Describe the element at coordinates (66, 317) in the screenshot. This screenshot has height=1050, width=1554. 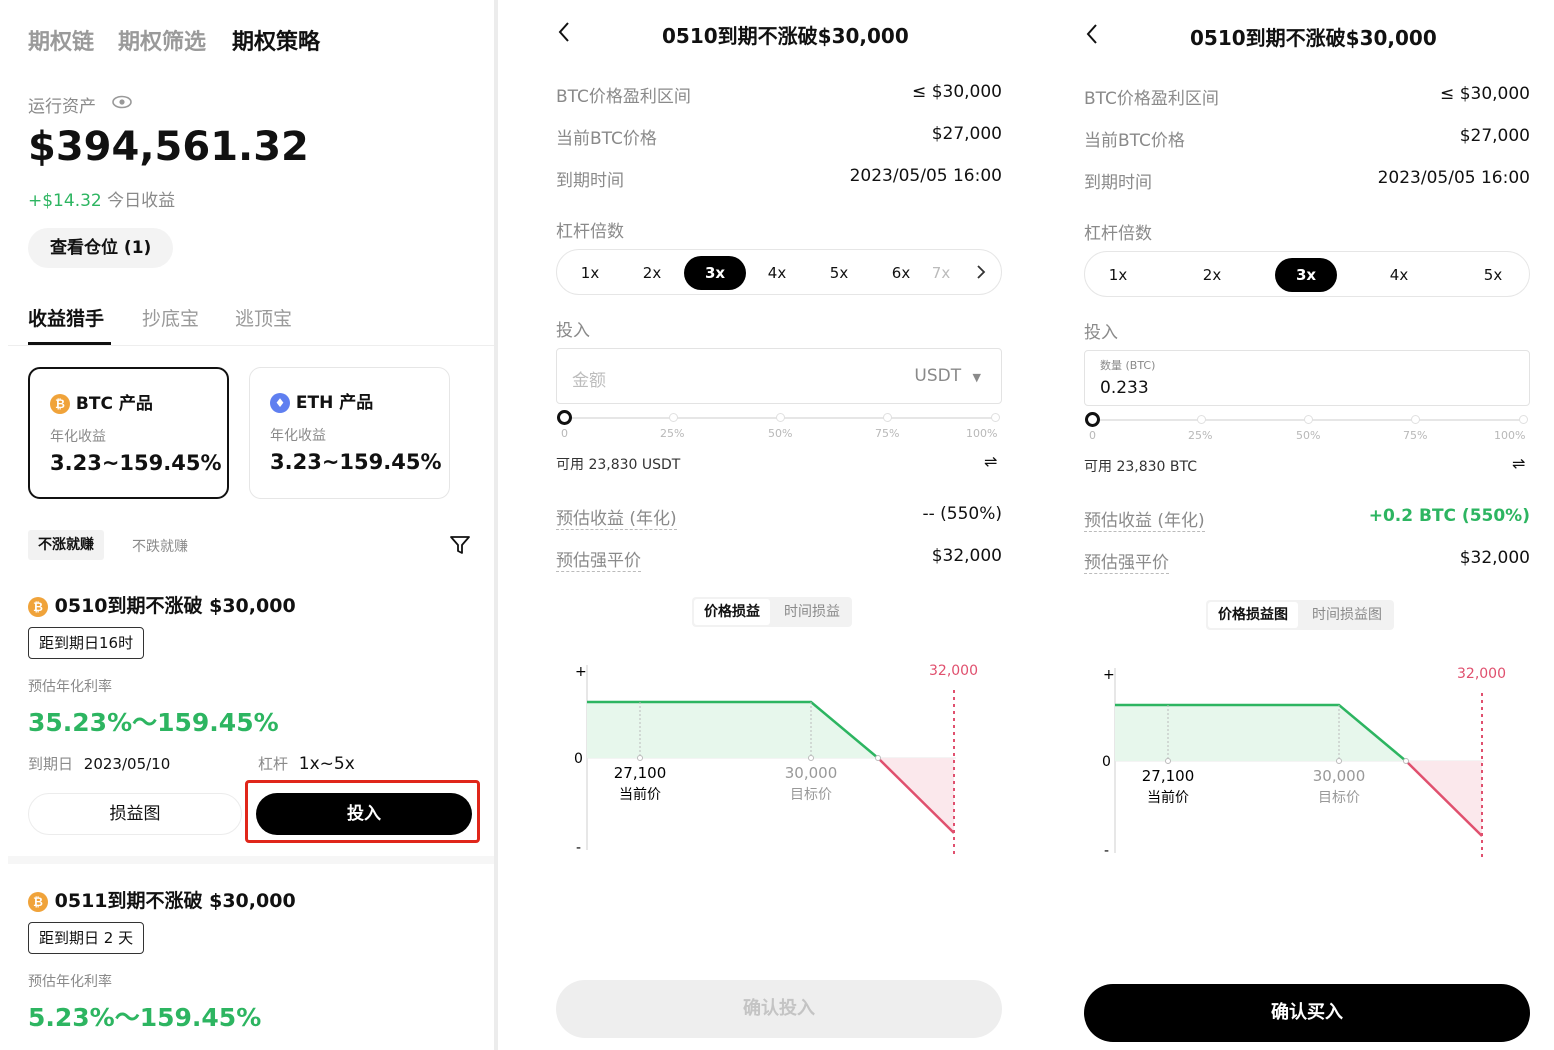
I see `tab-yield-hunter: 收益猎手` at that location.